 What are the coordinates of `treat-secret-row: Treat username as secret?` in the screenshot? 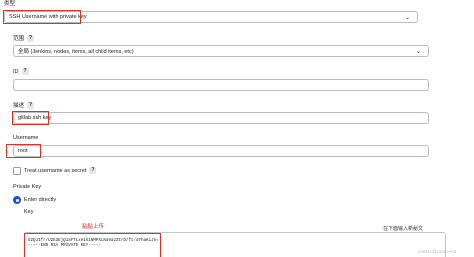 It's located at (60, 171).